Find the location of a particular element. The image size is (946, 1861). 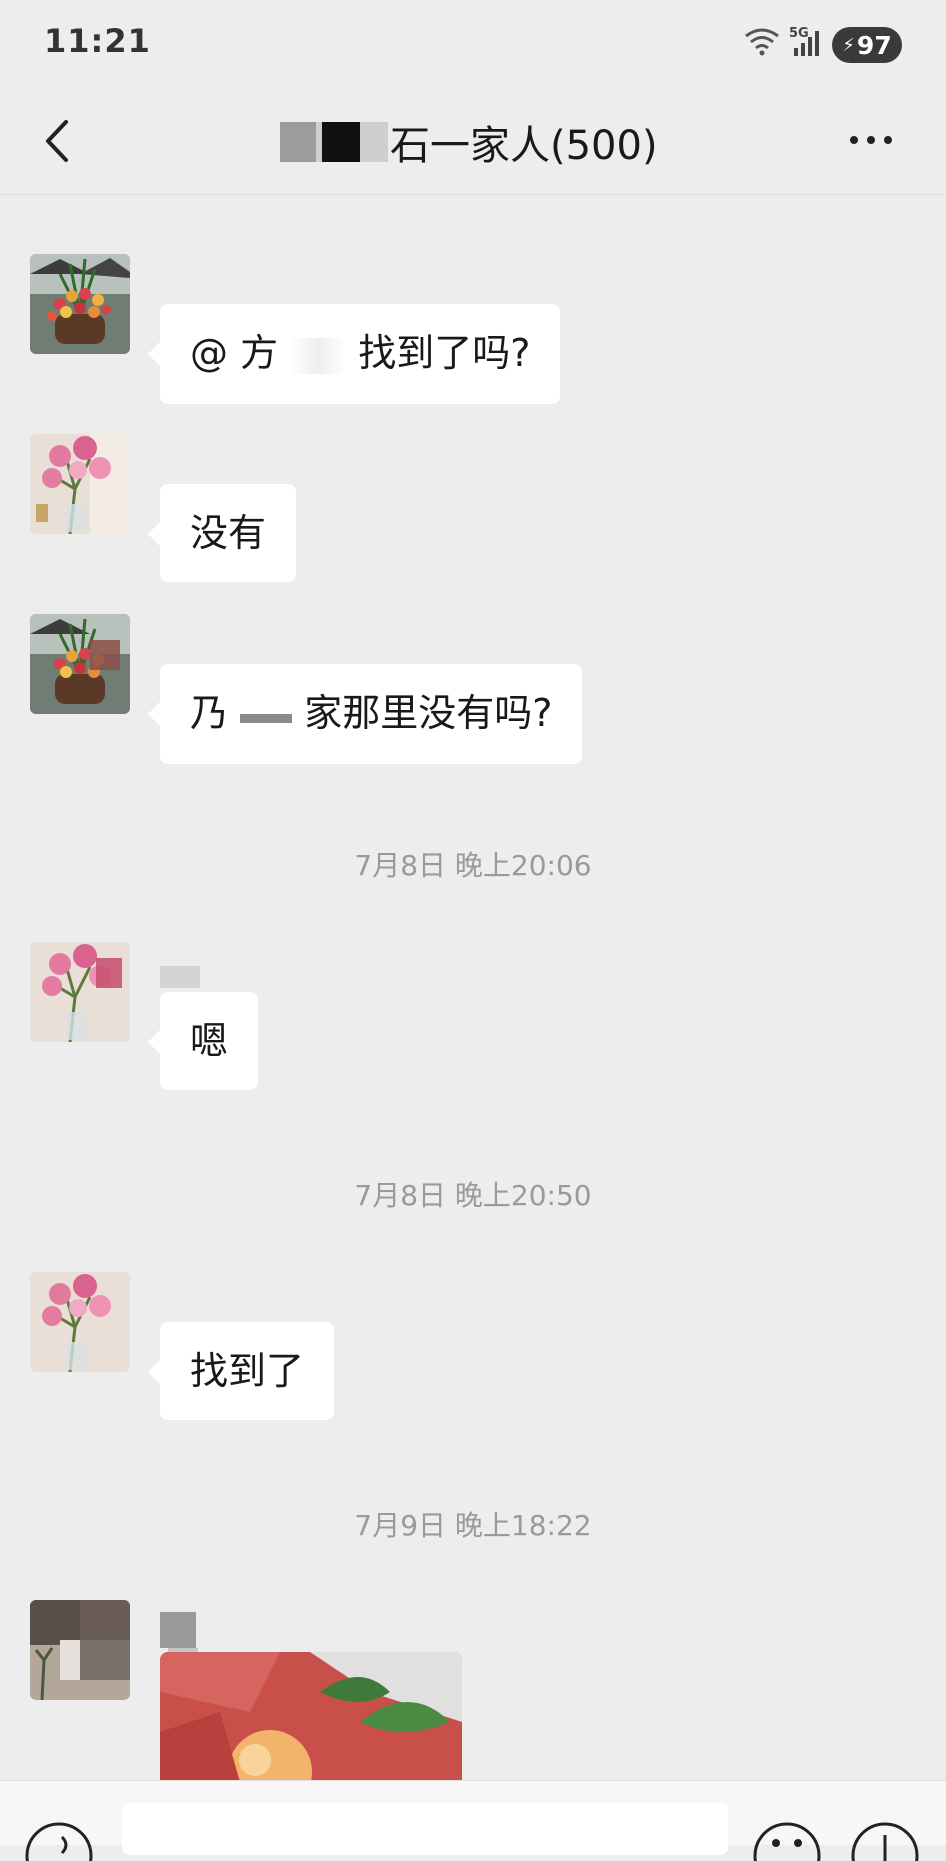

chat-title-text: 石一家人(500) is located at coordinates (524, 146).